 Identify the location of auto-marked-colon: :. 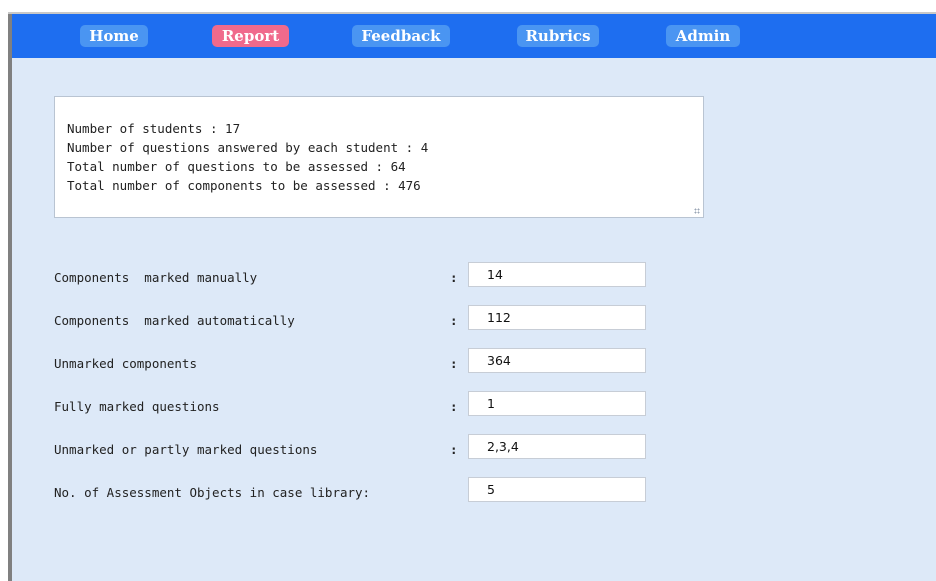
(454, 320).